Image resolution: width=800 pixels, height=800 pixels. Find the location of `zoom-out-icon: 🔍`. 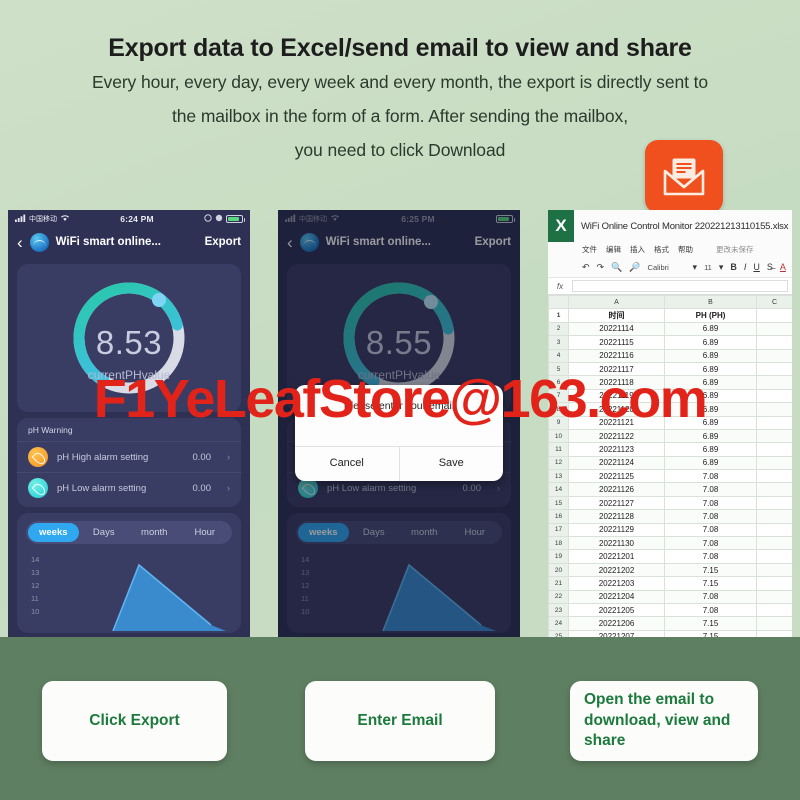

zoom-out-icon: 🔍 is located at coordinates (616, 267).